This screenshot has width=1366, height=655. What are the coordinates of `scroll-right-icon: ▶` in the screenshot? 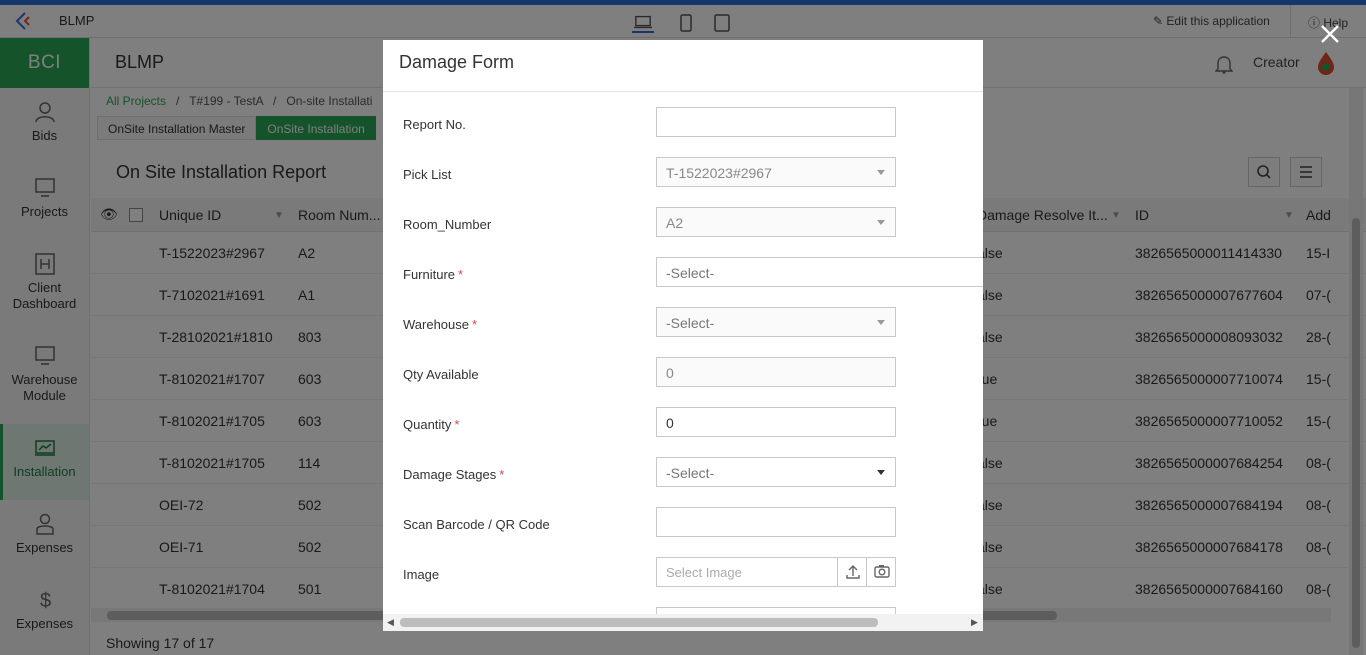 It's located at (974, 622).